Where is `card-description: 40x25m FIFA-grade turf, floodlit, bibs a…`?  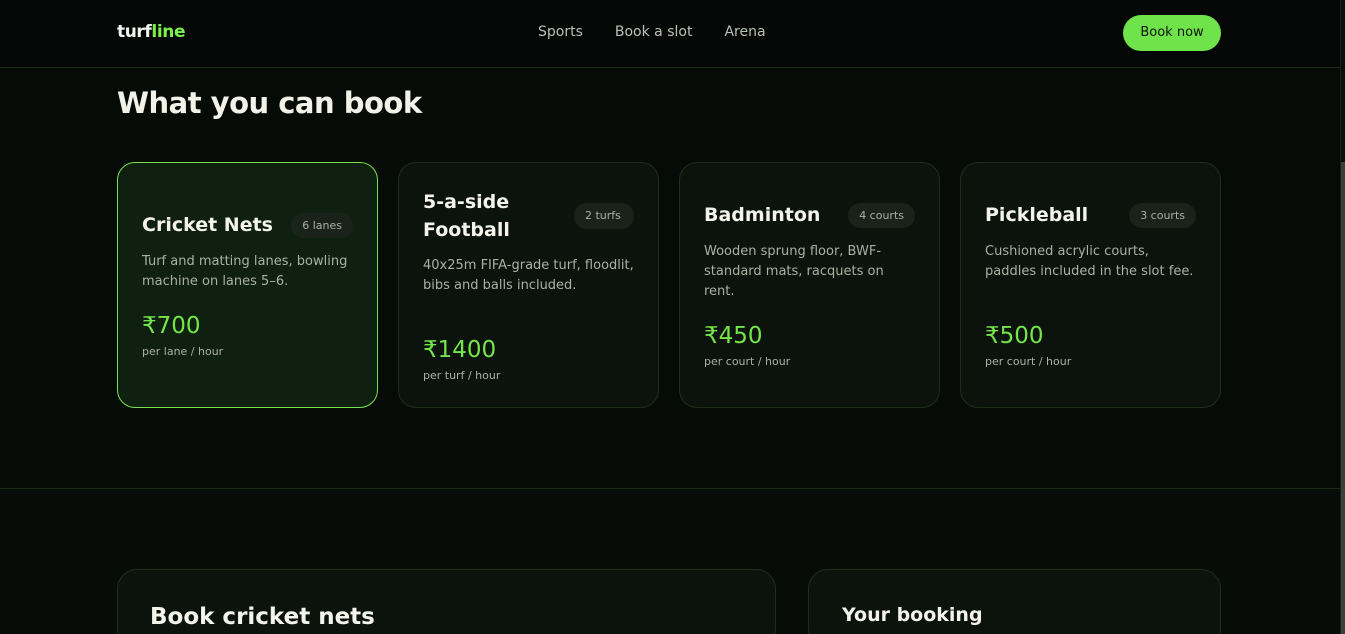 card-description: 40x25m FIFA-grade turf, floodlit, bibs a… is located at coordinates (528, 275).